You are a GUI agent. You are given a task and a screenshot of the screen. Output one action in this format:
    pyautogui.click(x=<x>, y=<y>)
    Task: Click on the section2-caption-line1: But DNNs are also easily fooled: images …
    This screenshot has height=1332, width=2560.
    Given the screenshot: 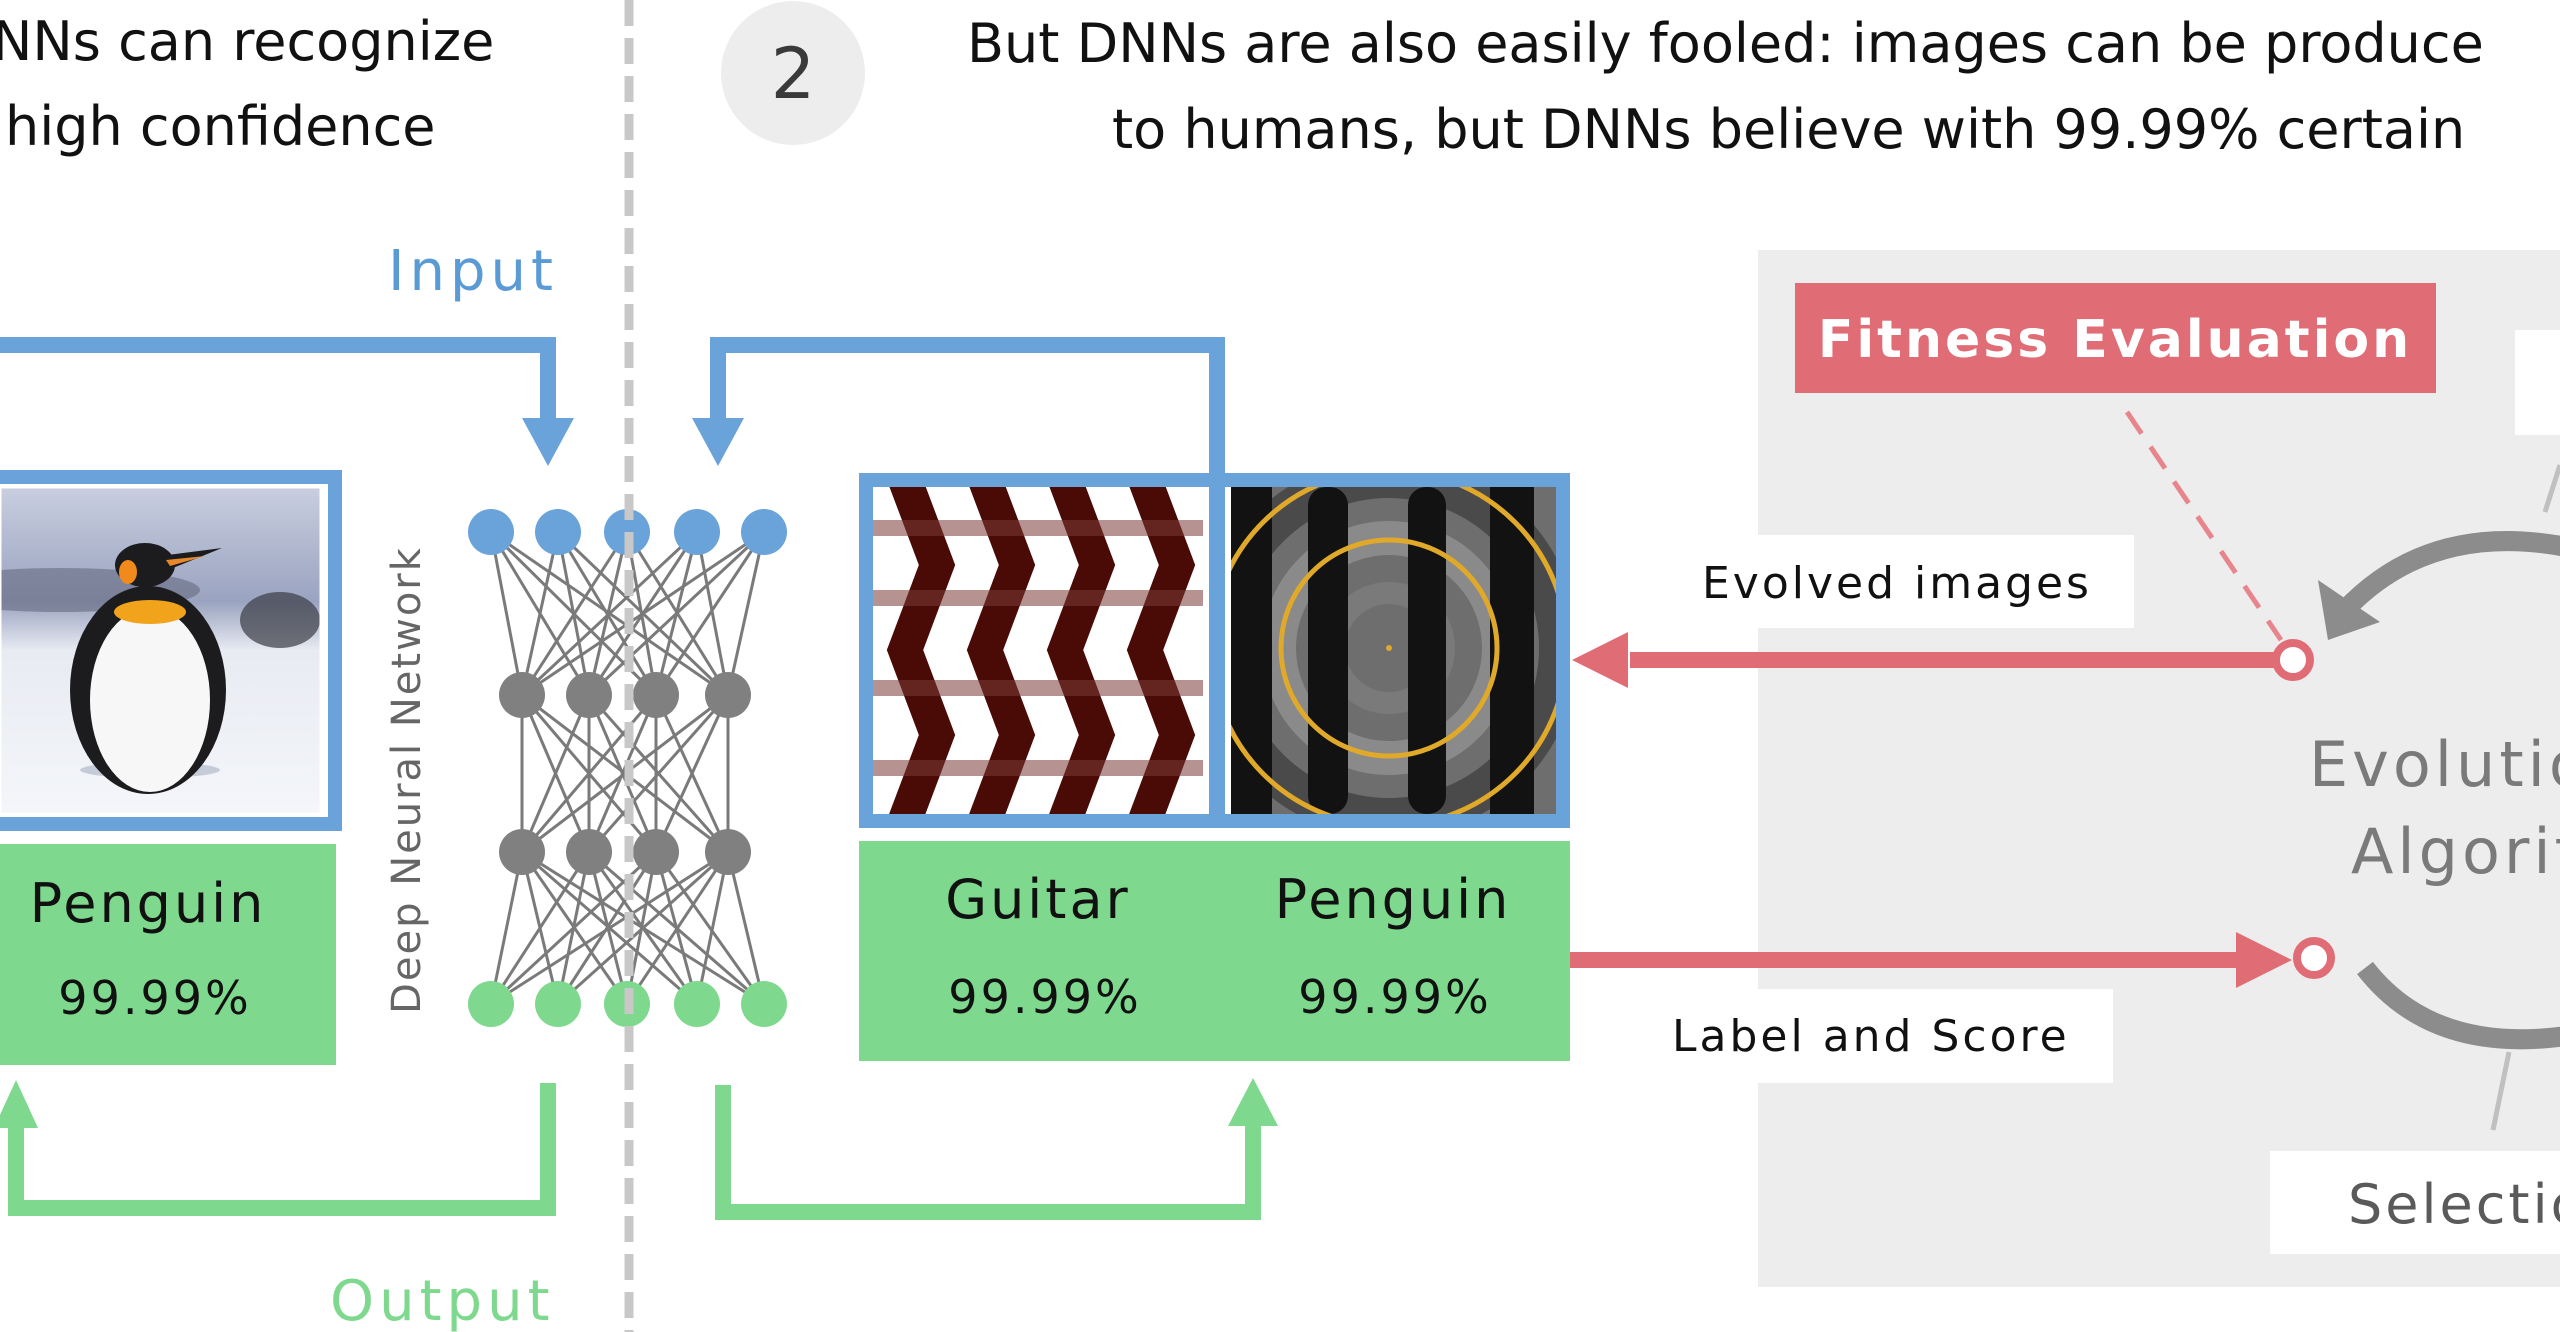 What is the action you would take?
    pyautogui.click(x=1725, y=43)
    